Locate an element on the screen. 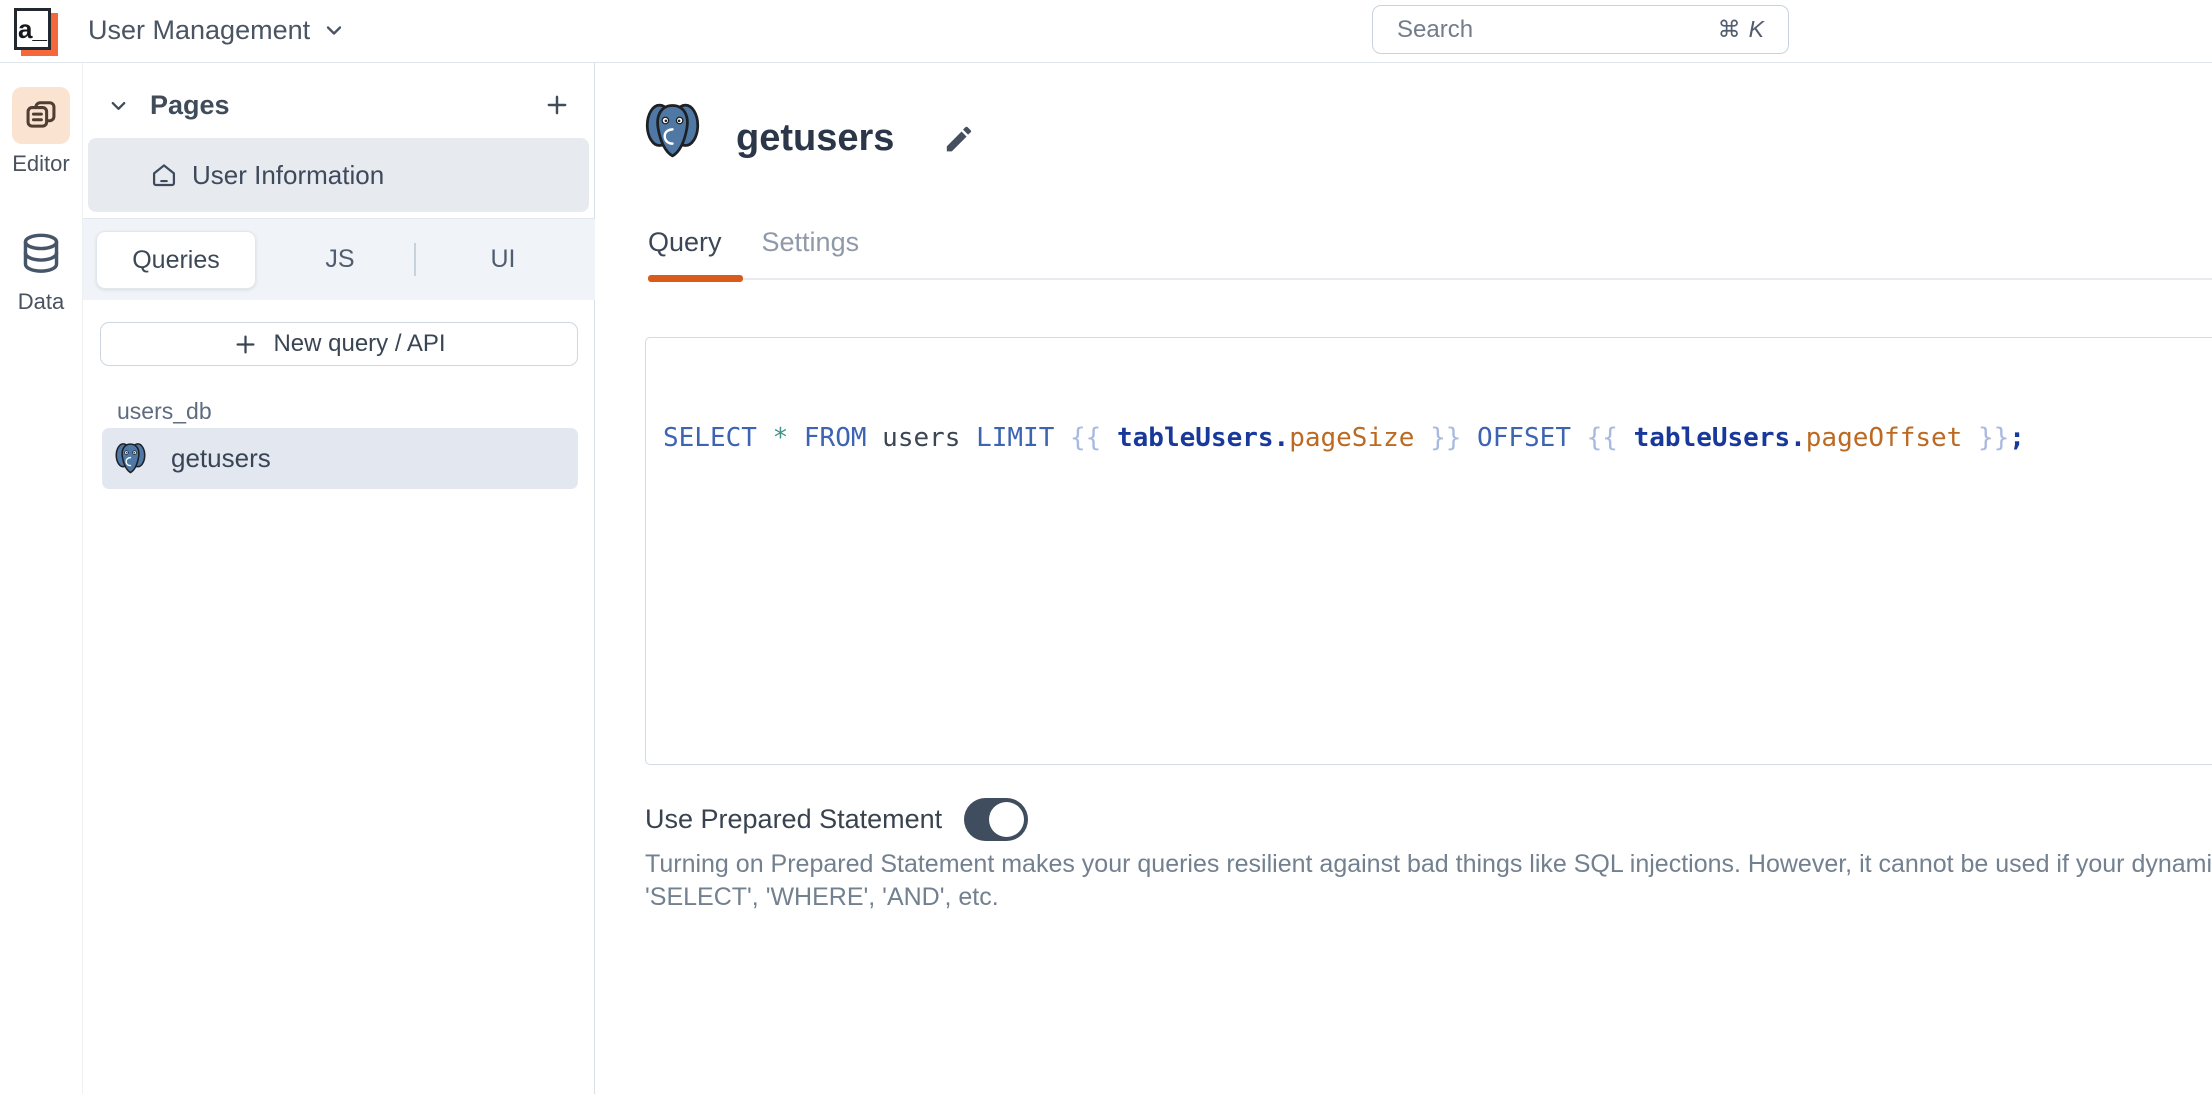 This screenshot has height=1094, width=2212. rail-item-data: Data is located at coordinates (41, 246).